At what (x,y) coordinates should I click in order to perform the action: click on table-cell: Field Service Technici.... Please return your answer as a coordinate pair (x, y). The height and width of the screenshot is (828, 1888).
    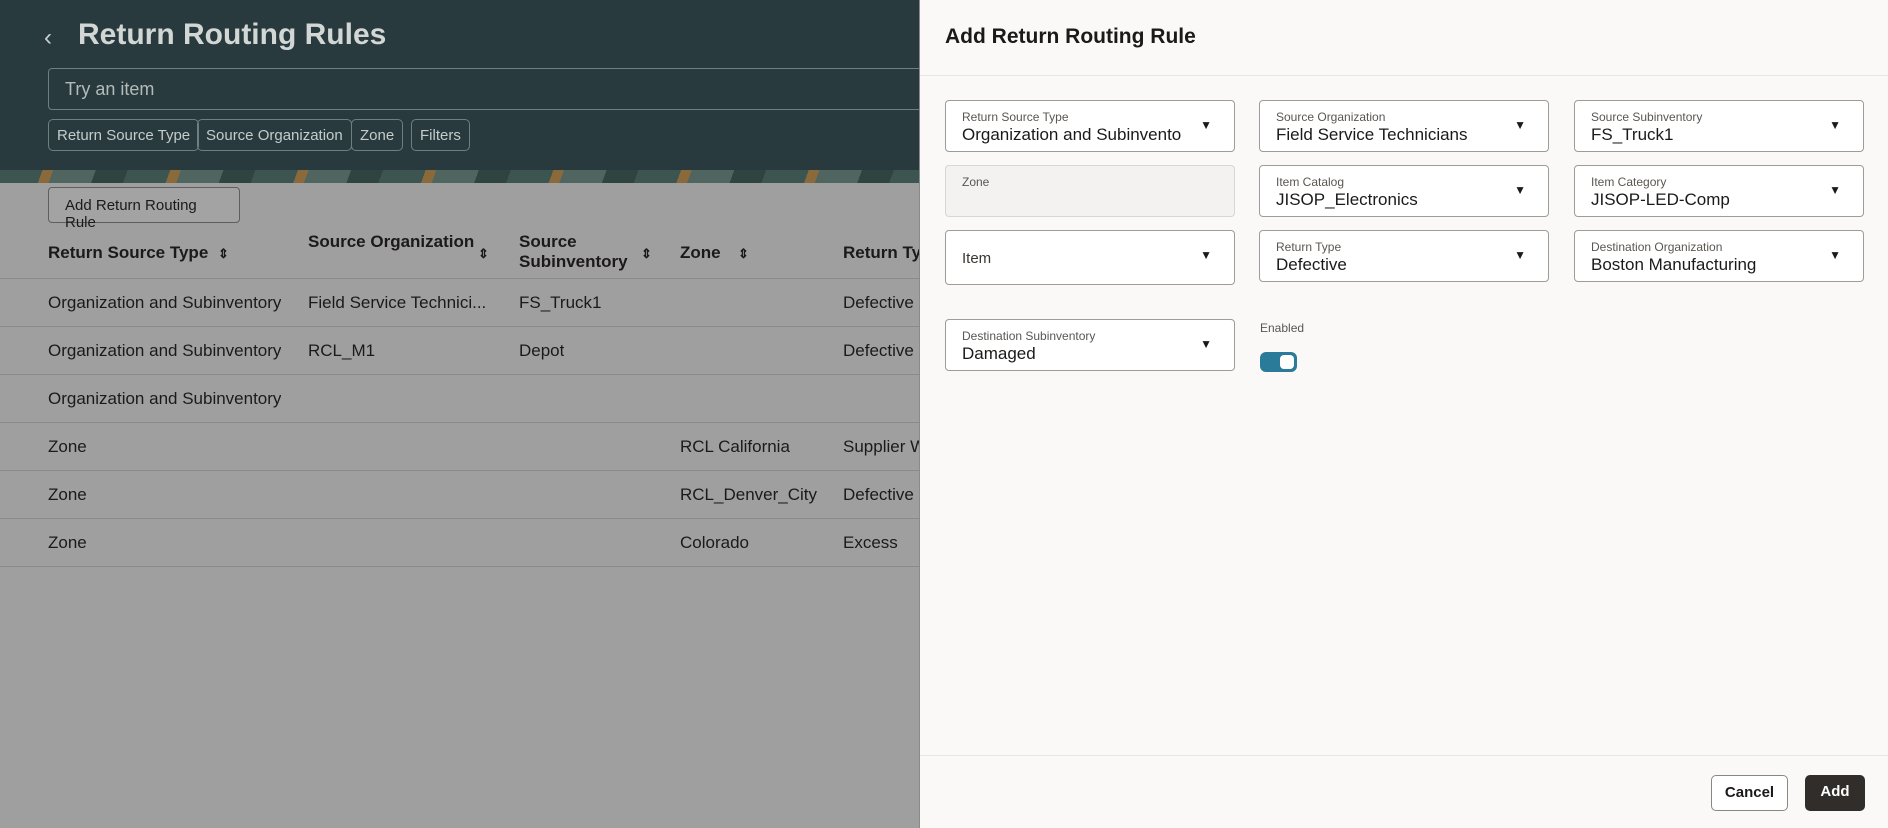
    Looking at the image, I should click on (397, 302).